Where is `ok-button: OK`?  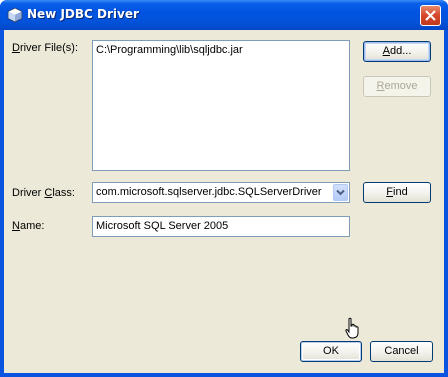 ok-button: OK is located at coordinates (331, 351).